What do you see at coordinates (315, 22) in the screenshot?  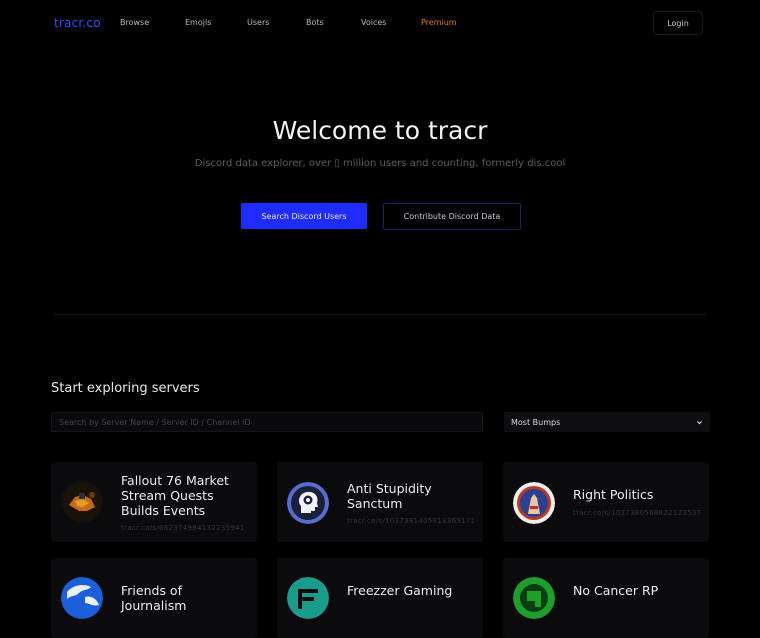 I see `nav-bots: Bots` at bounding box center [315, 22].